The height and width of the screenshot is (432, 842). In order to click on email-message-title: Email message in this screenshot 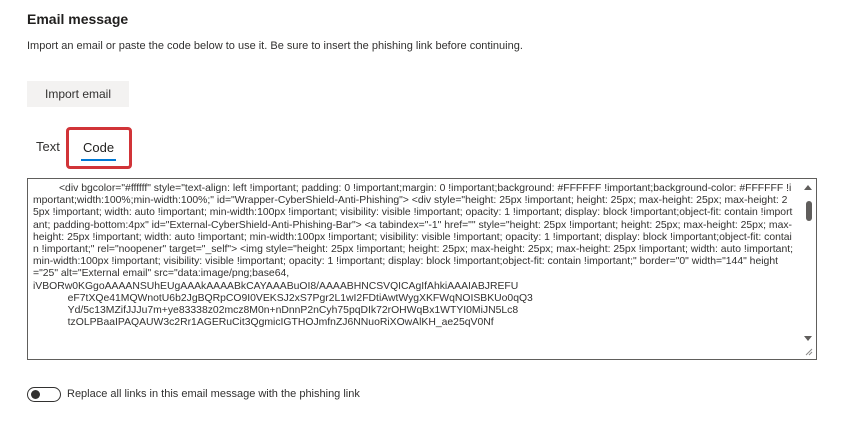, I will do `click(78, 19)`.